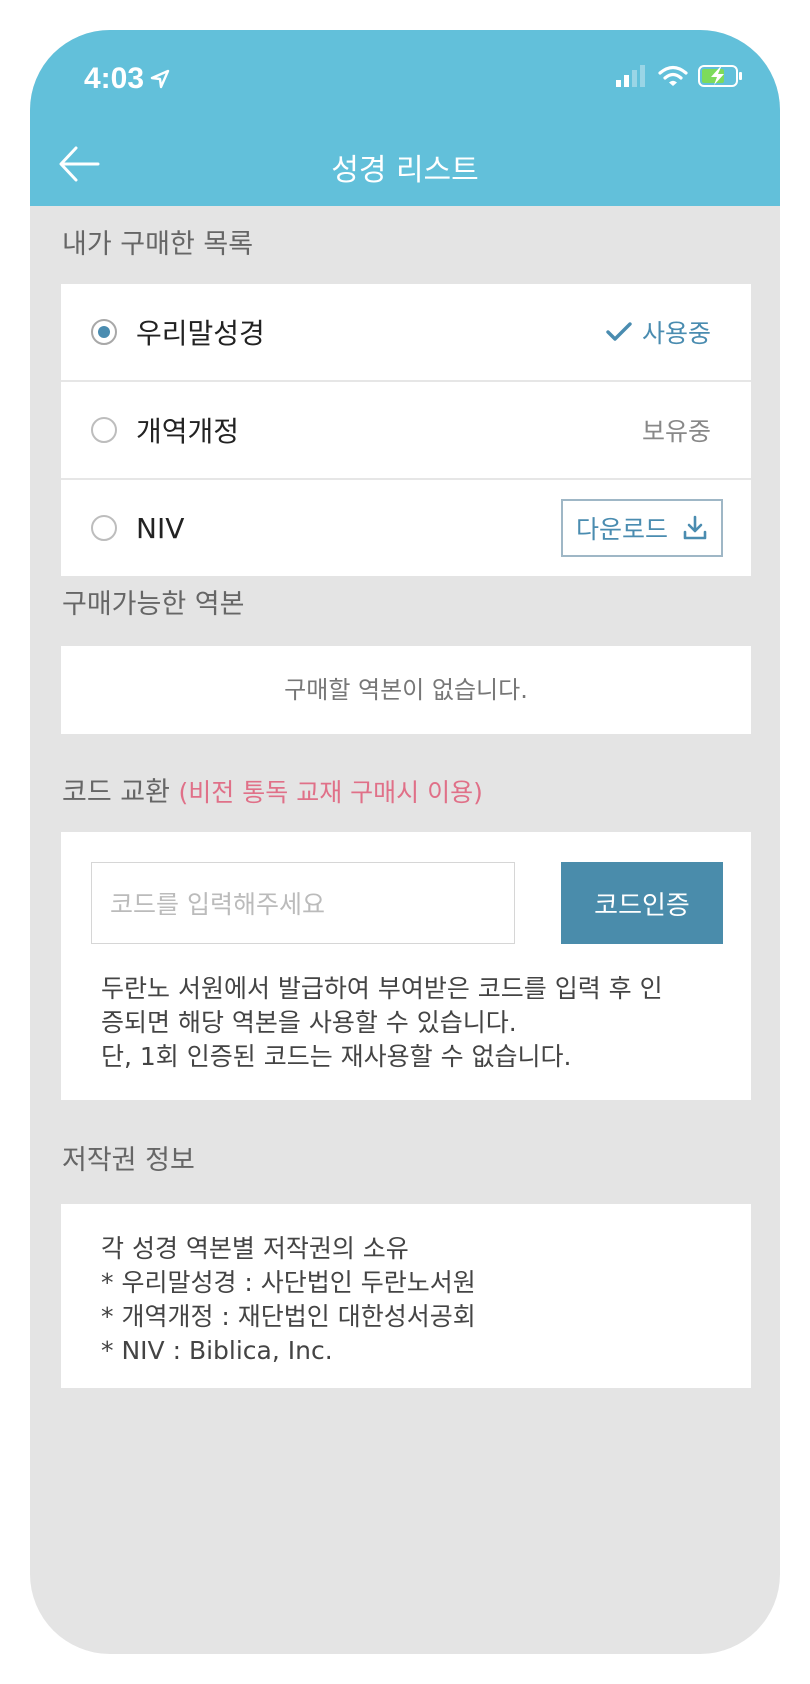 The image size is (810, 1684). I want to click on available-list: 구매할 역본이 없습니다., so click(406, 690).